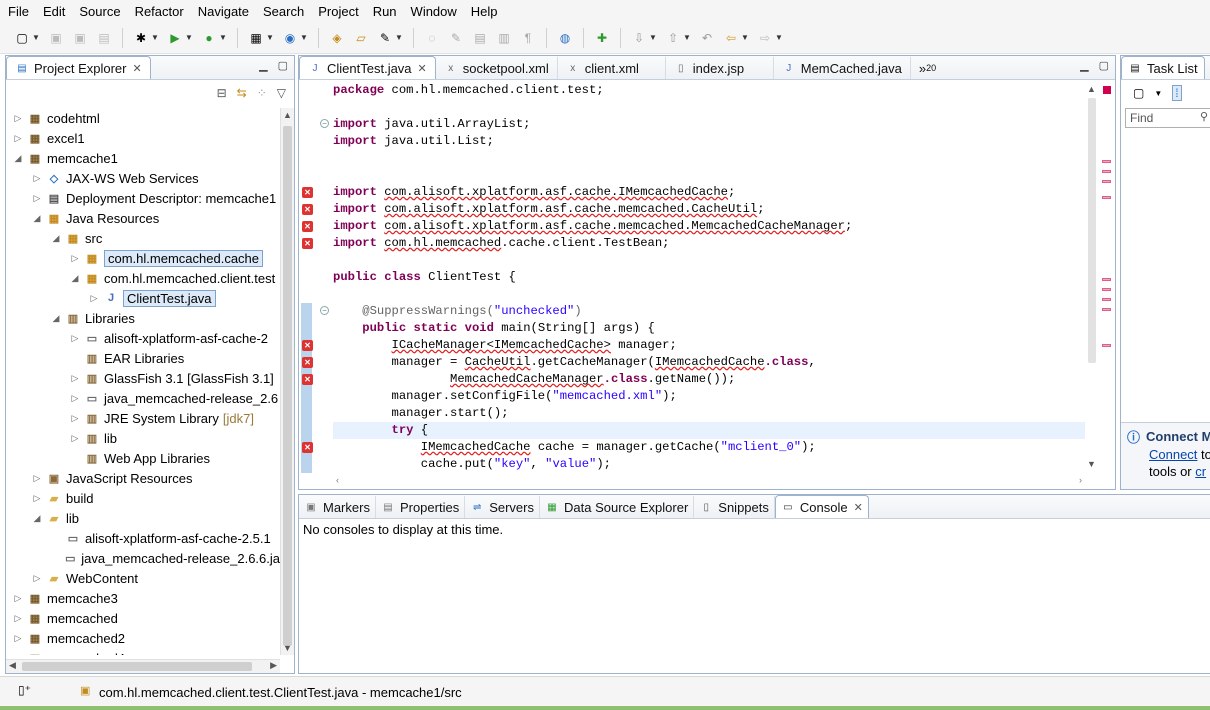 The width and height of the screenshot is (1210, 710). I want to click on tree-item: ◢ ▥ Libraries, so click(143, 318).